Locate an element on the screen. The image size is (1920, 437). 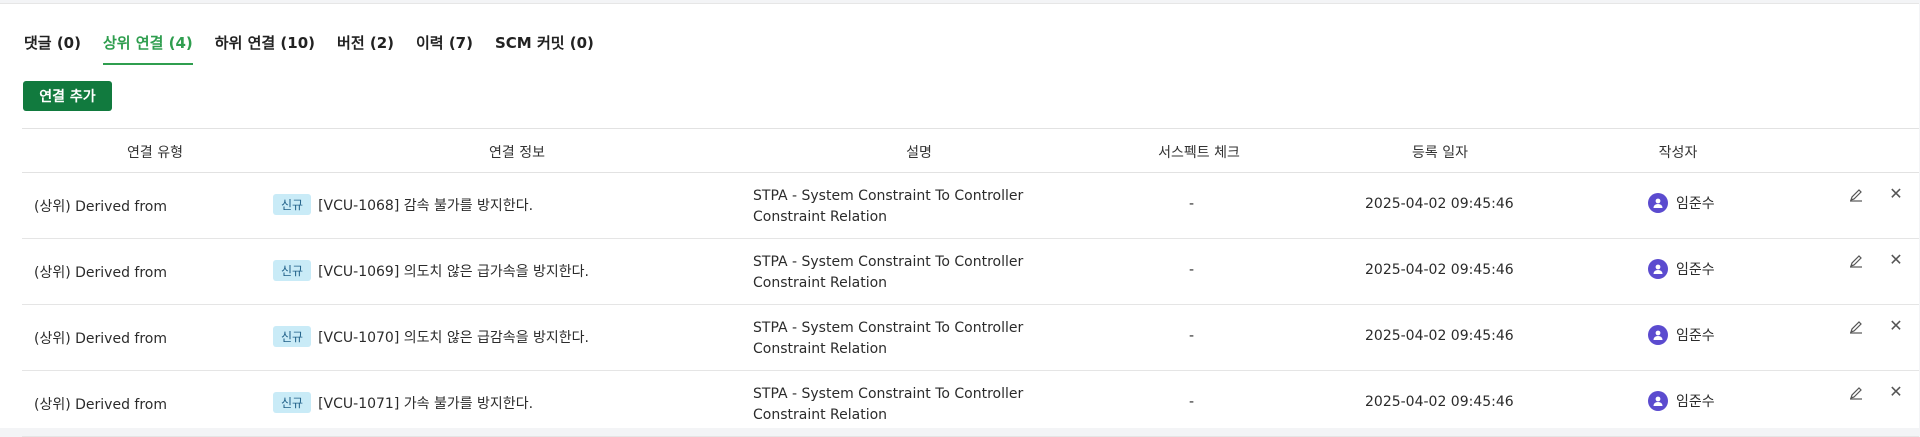
column-header-suspect-check: 서스펙트 체크 is located at coordinates (1199, 153).